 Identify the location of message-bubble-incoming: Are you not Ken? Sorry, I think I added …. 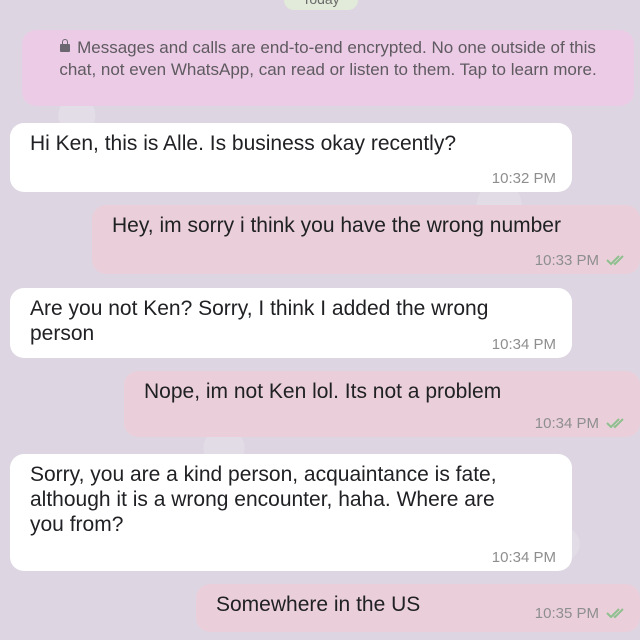
(291, 323).